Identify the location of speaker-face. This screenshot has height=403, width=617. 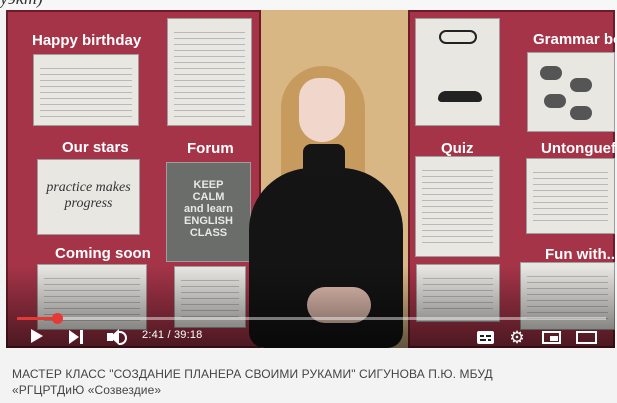
(322, 110).